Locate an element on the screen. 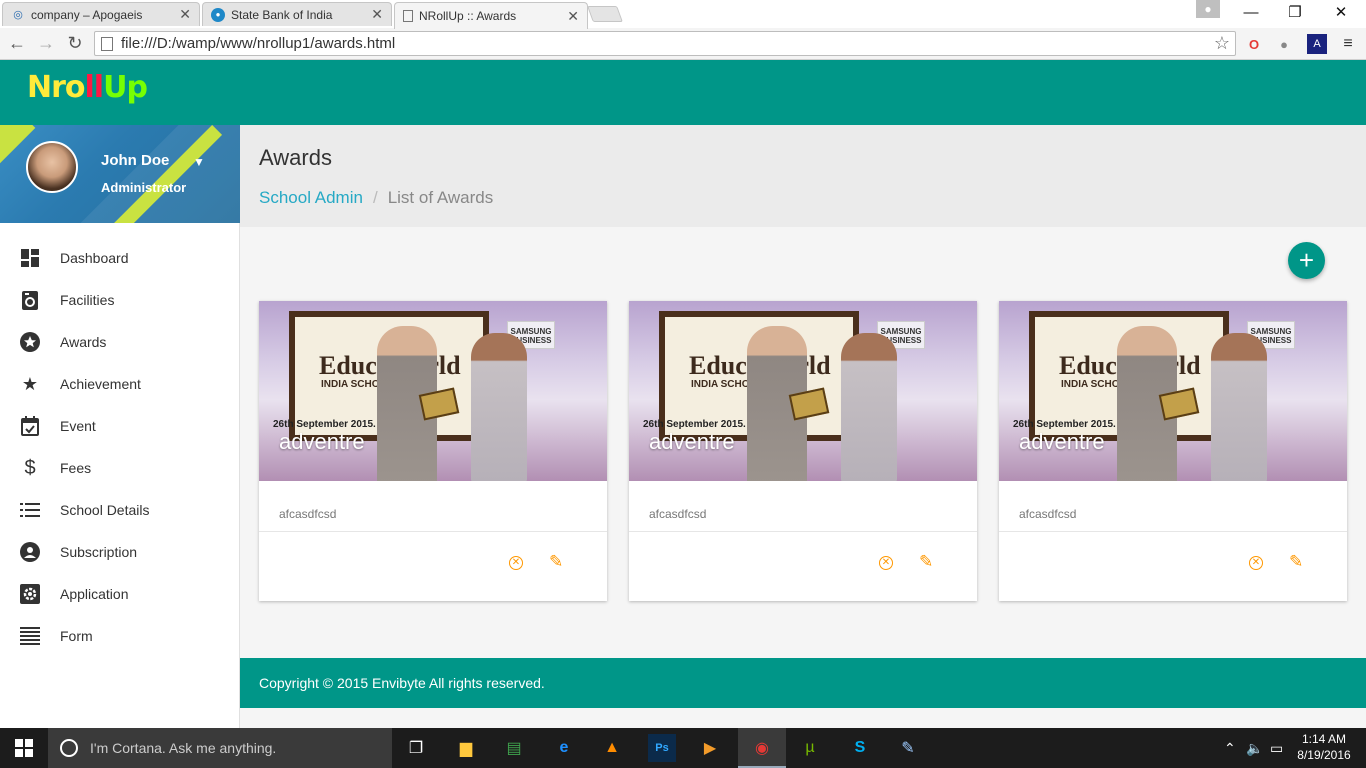 The image size is (1366, 768). logo-part: ll is located at coordinates (94, 87).